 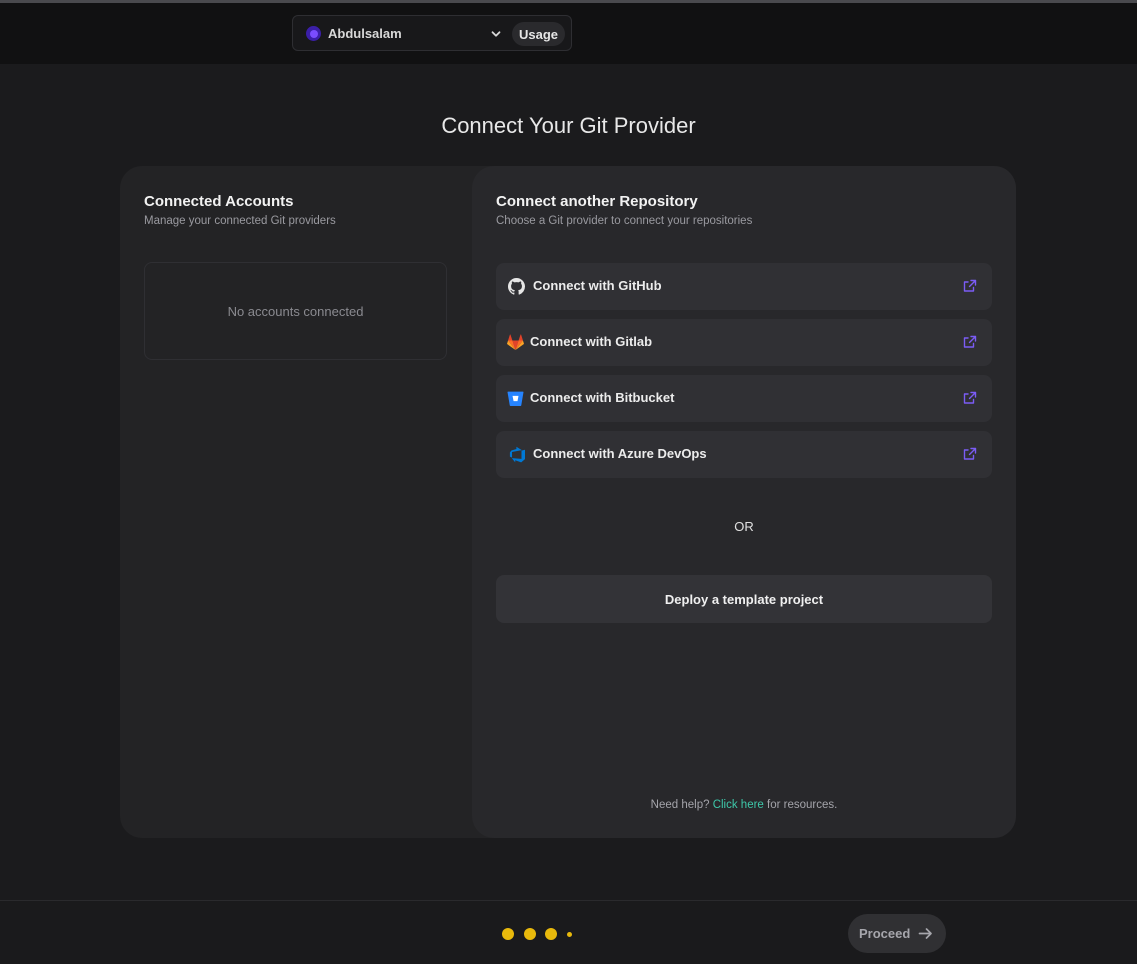 I want to click on avatar, so click(x=313, y=33).